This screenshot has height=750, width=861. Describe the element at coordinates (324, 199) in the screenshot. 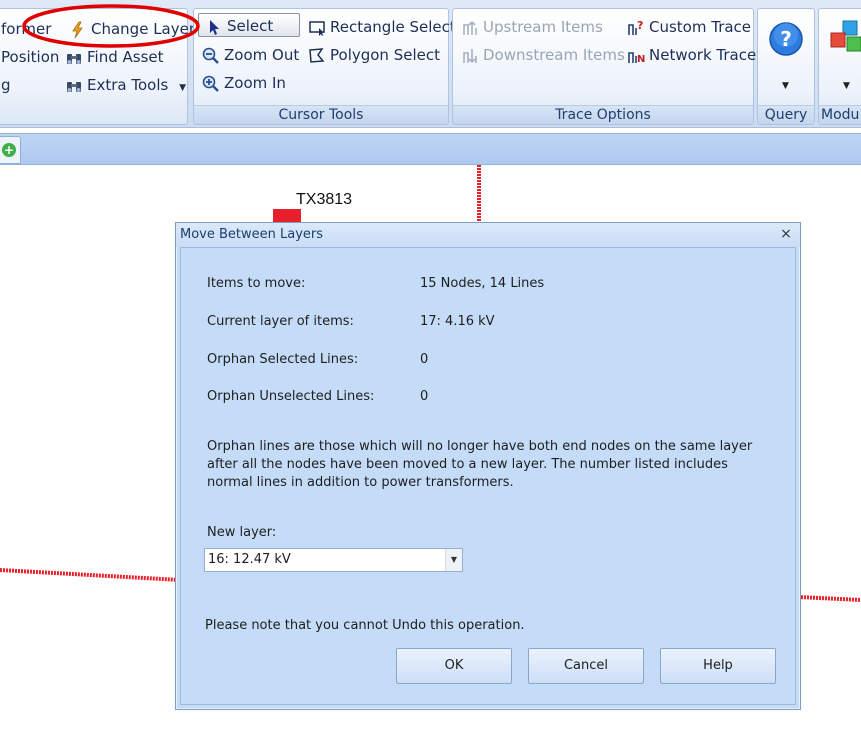

I see `node-label: TX3813` at that location.